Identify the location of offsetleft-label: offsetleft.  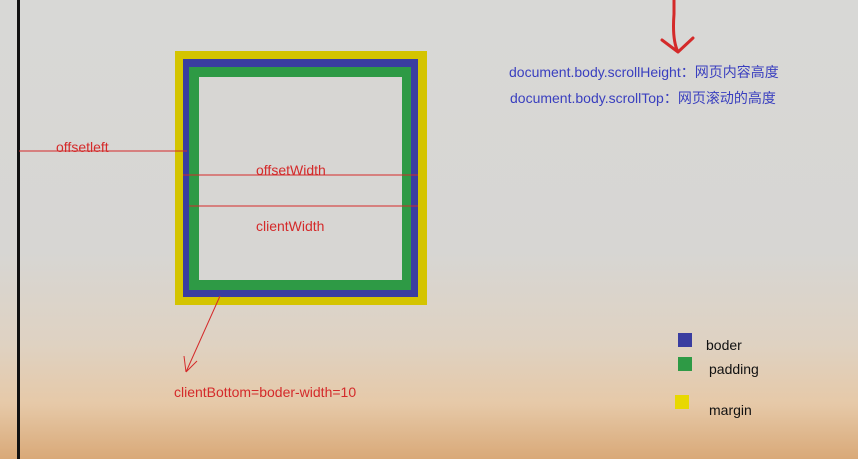
(82, 147).